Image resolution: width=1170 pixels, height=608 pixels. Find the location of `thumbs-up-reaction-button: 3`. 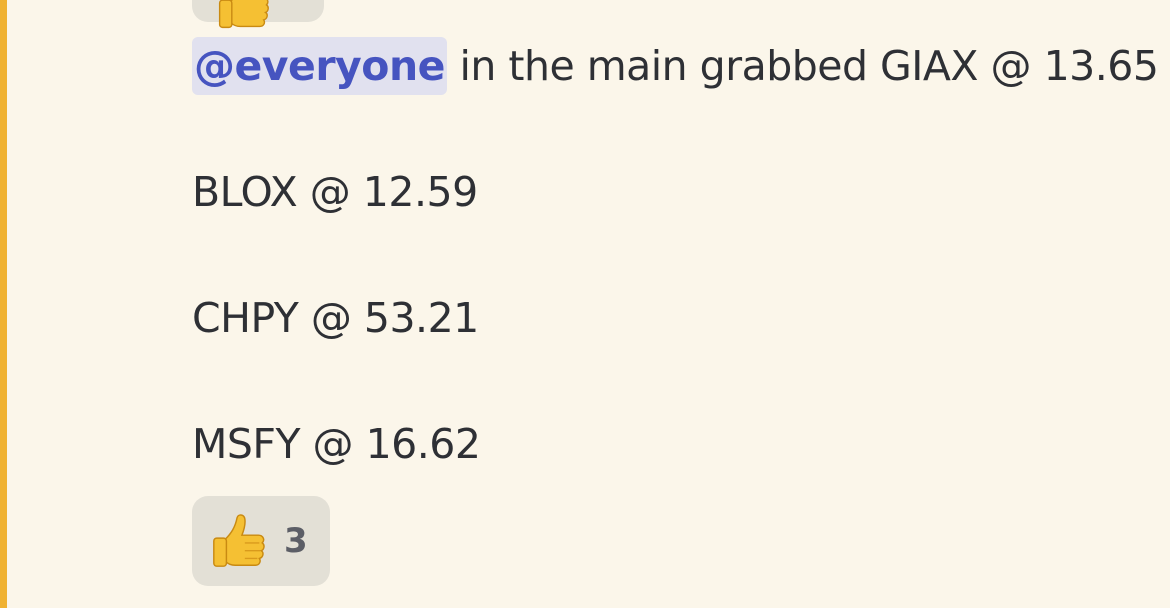

thumbs-up-reaction-button: 3 is located at coordinates (261, 541).